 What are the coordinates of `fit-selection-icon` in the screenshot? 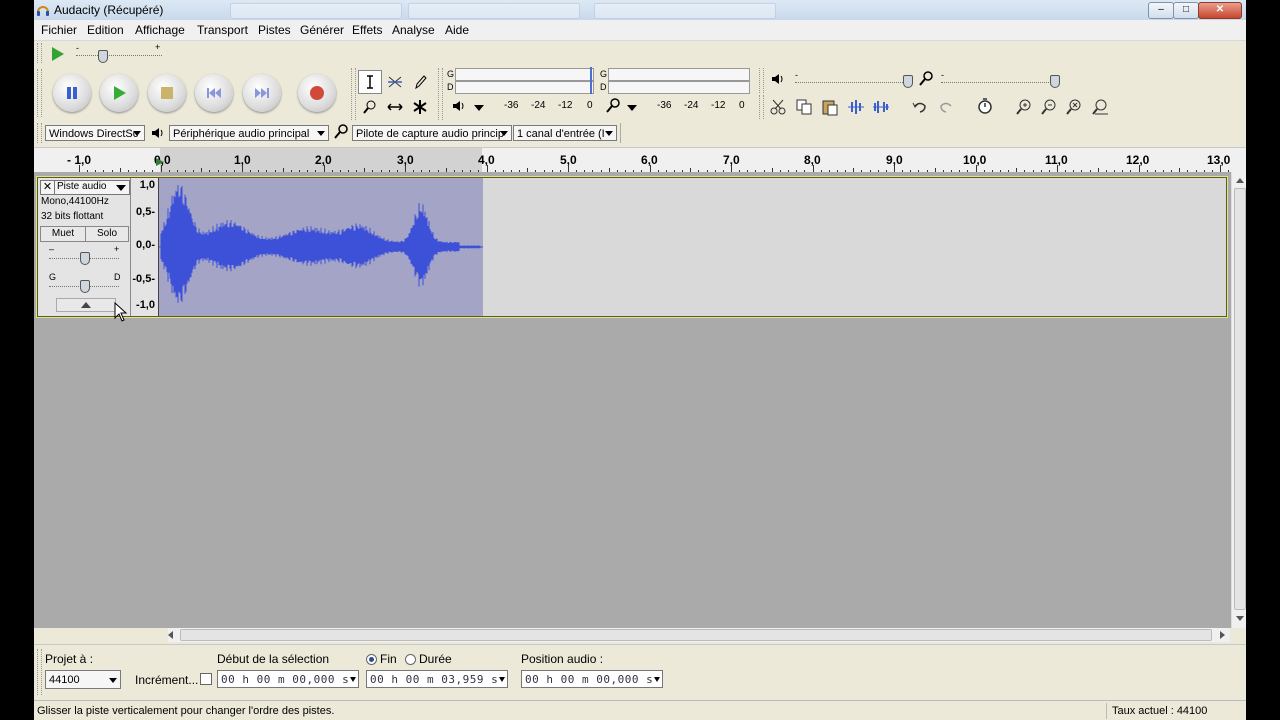 It's located at (1074, 107).